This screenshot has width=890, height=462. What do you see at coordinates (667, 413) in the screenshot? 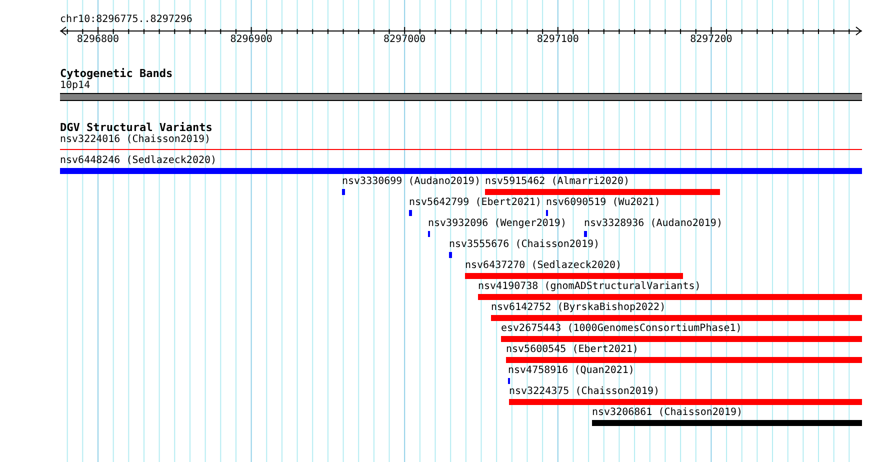
I see `variant-label: nsv3206861 (Chaisson2019)` at bounding box center [667, 413].